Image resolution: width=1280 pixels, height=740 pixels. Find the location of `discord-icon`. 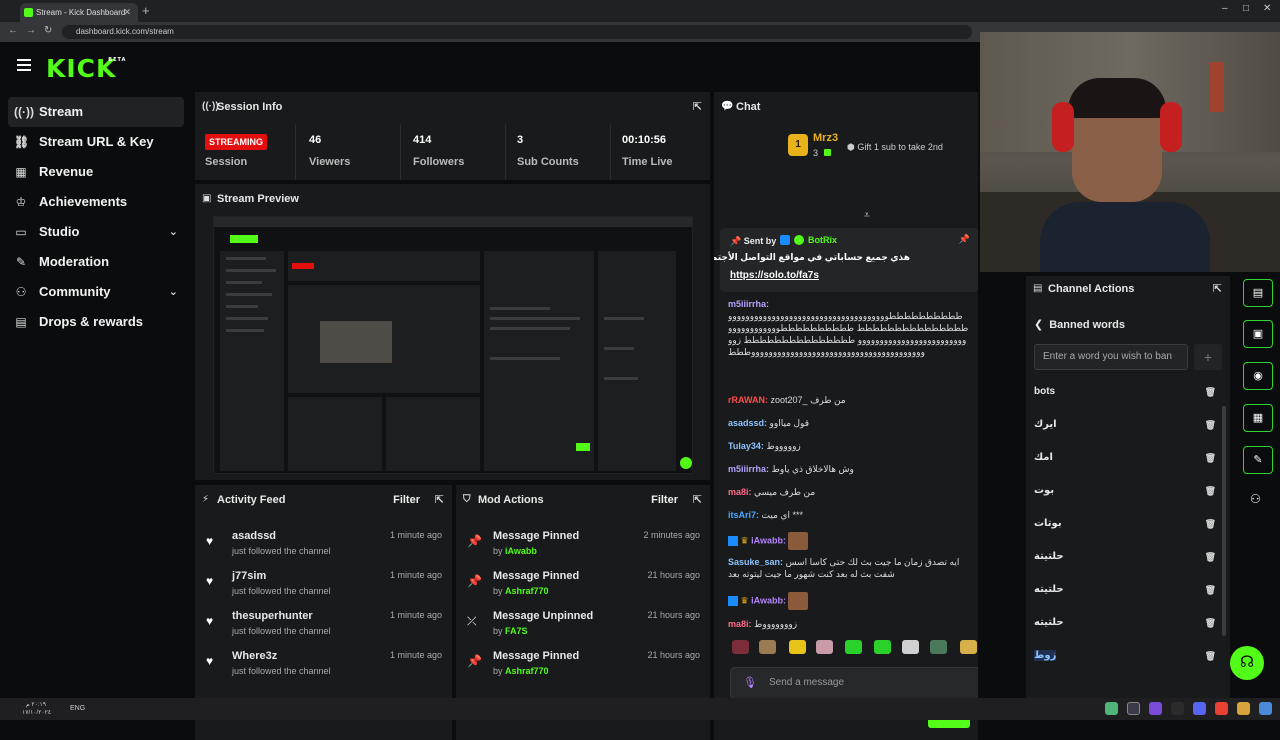

discord-icon is located at coordinates (1199, 708).